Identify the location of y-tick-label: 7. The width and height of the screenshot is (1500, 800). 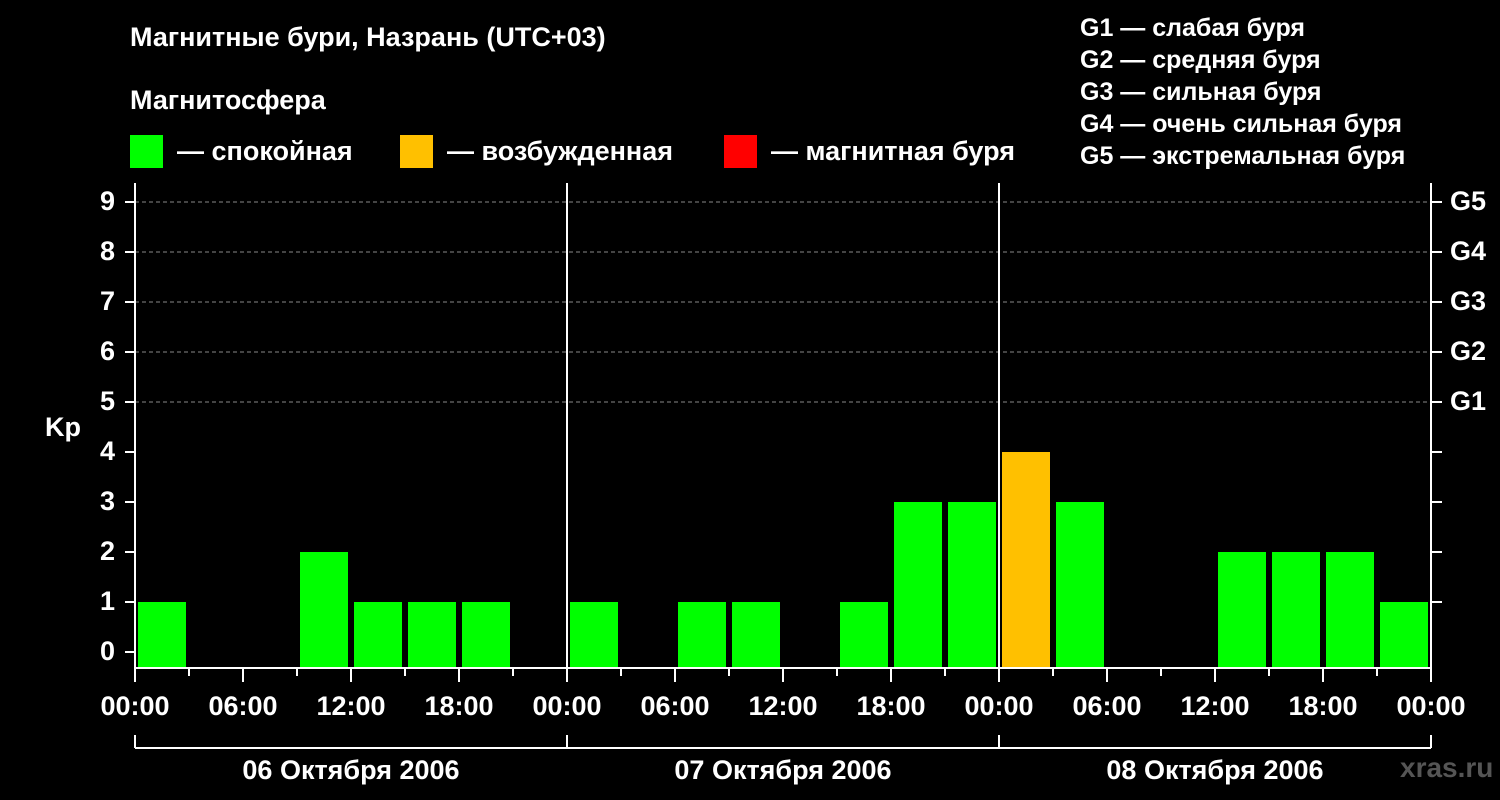
(107, 301).